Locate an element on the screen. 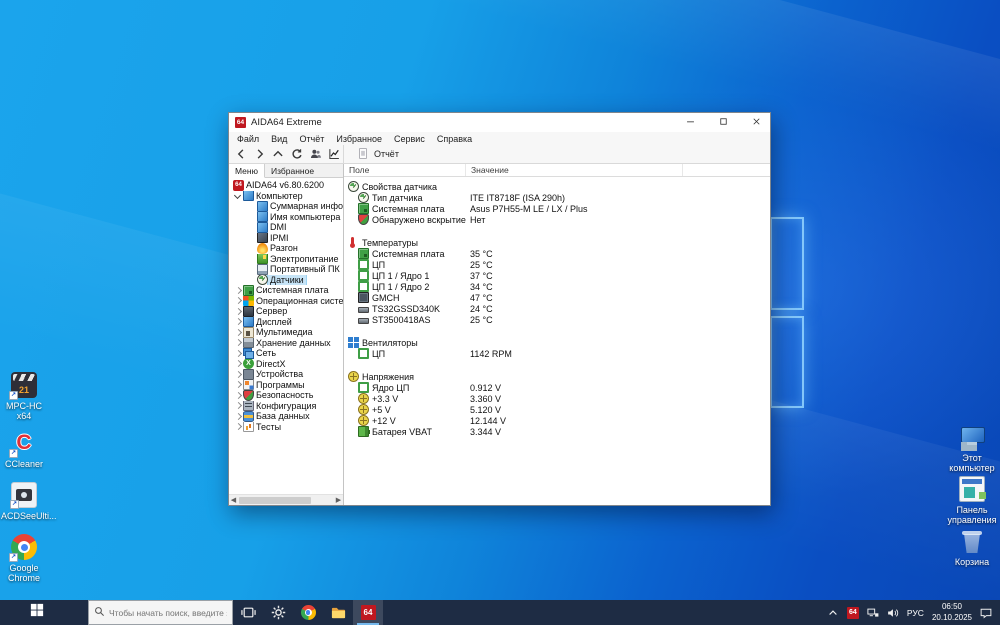  report-row: TS32GSSD340K 24 °C is located at coordinates (557, 308).